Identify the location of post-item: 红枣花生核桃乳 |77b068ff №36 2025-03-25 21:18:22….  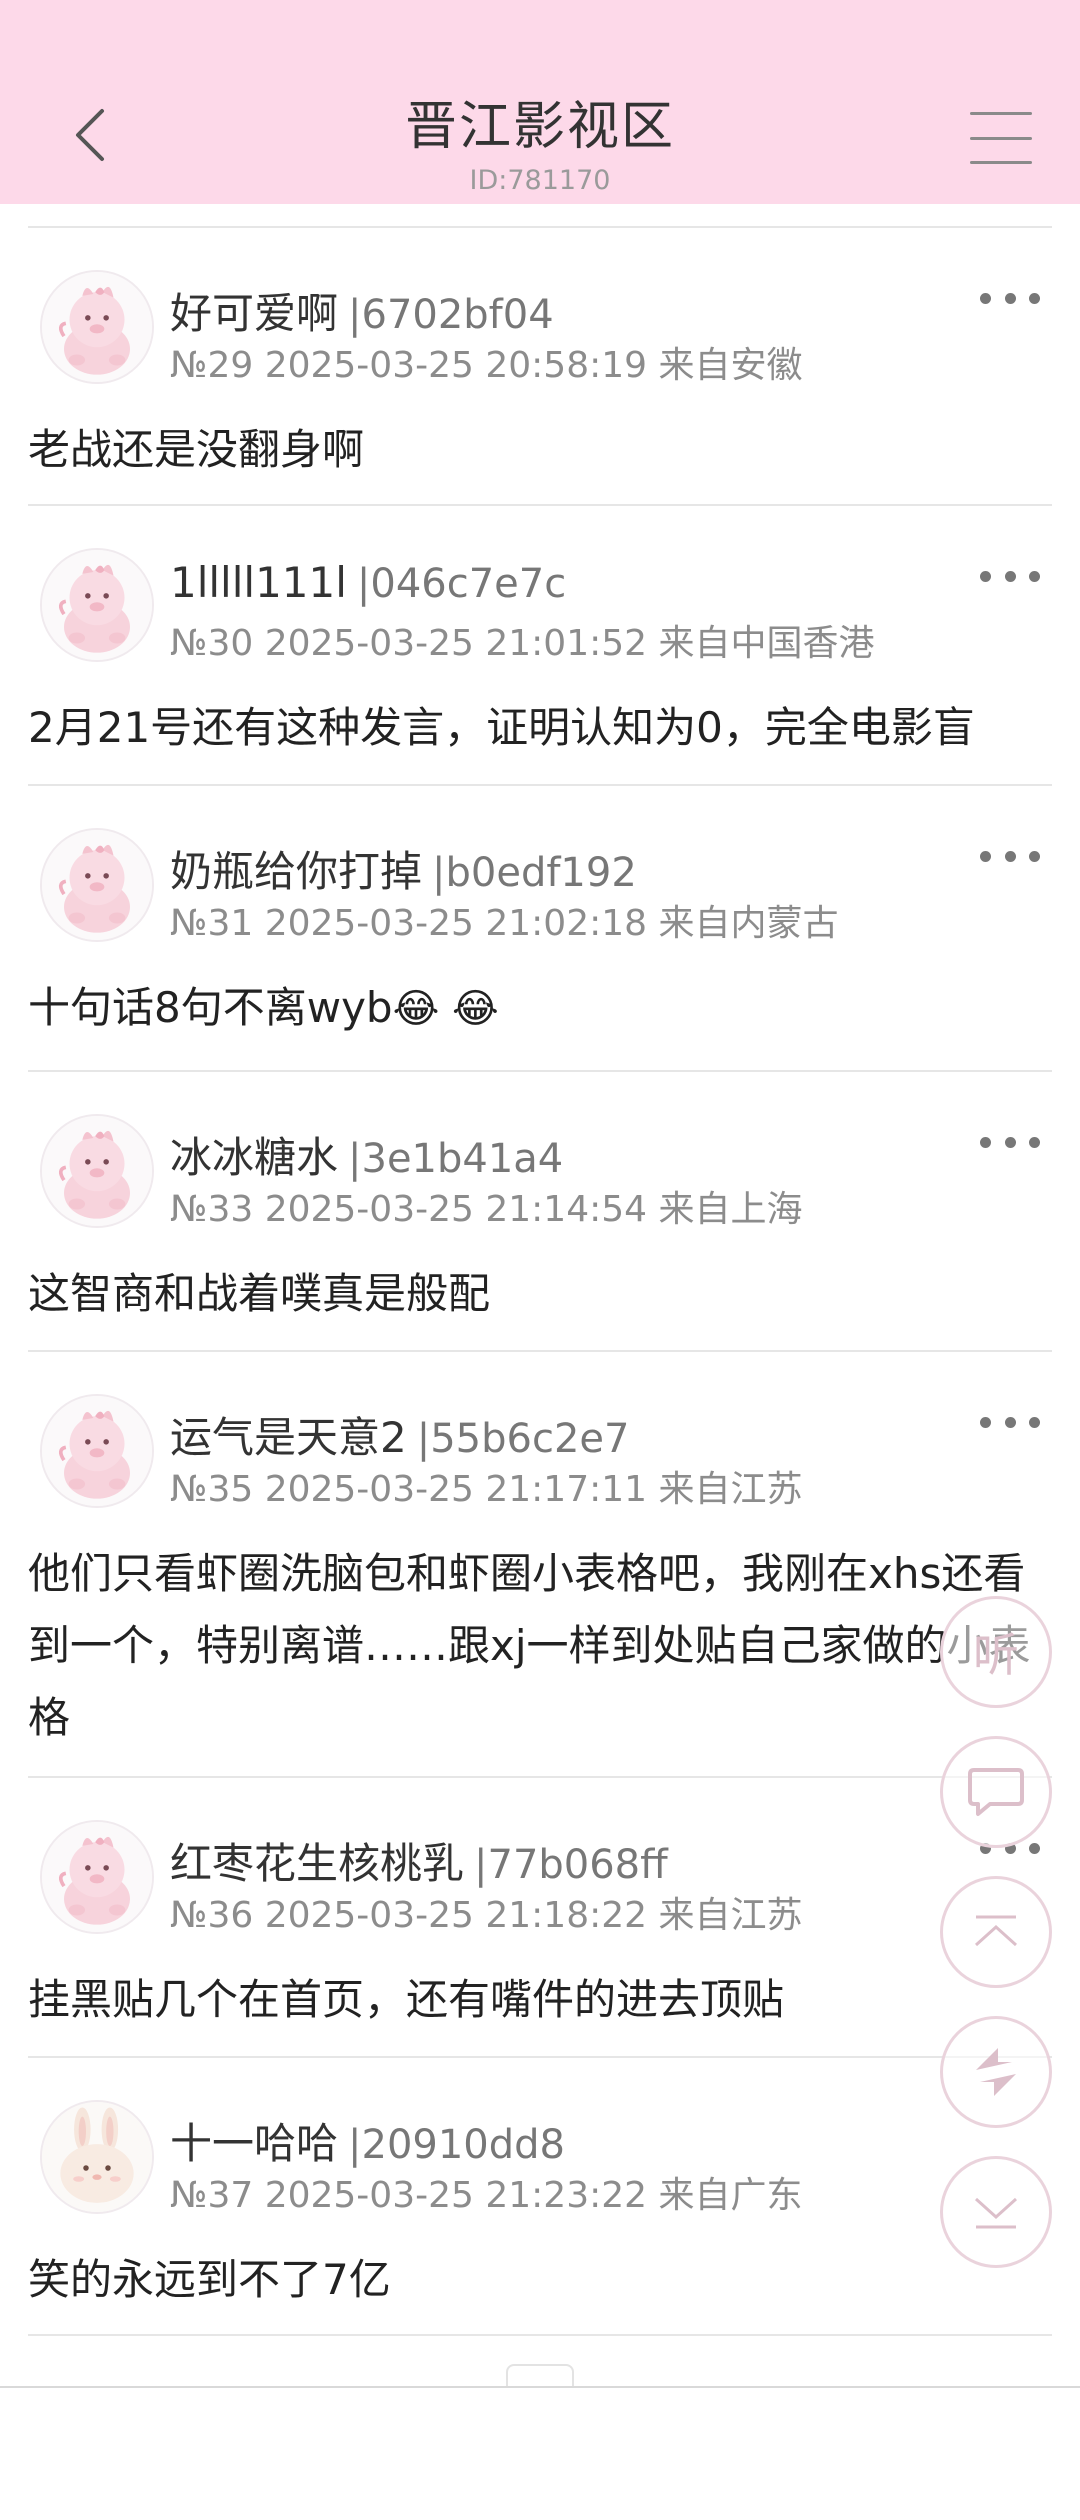
(540, 1918).